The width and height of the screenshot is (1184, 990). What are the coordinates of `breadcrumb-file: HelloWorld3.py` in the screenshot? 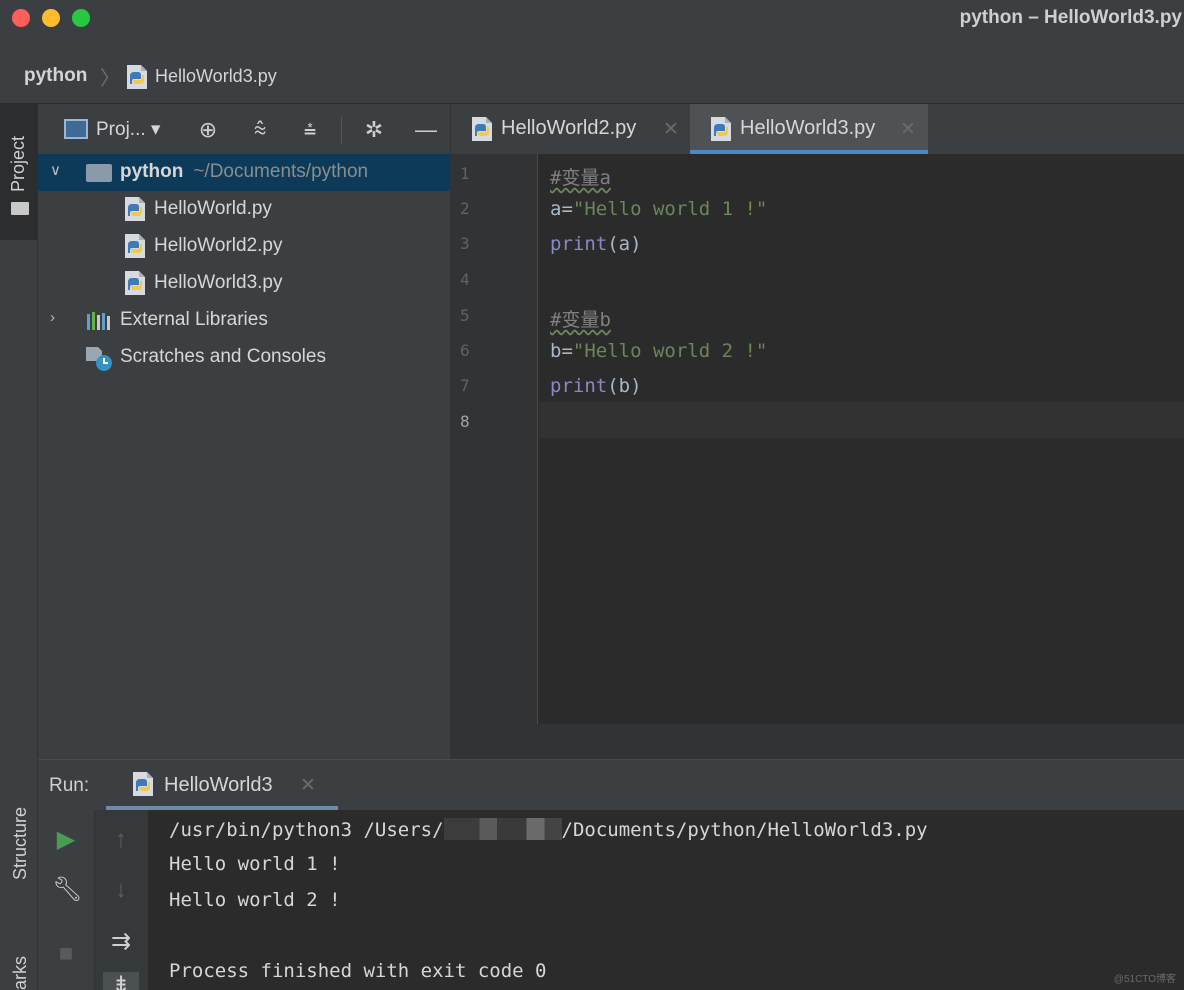 It's located at (216, 76).